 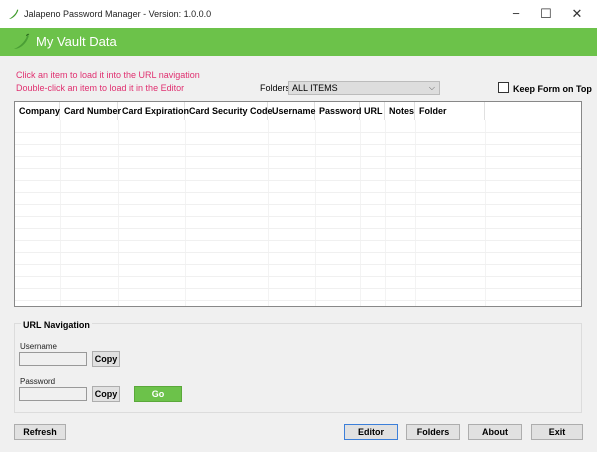 I want to click on about-button: About, so click(x=495, y=432).